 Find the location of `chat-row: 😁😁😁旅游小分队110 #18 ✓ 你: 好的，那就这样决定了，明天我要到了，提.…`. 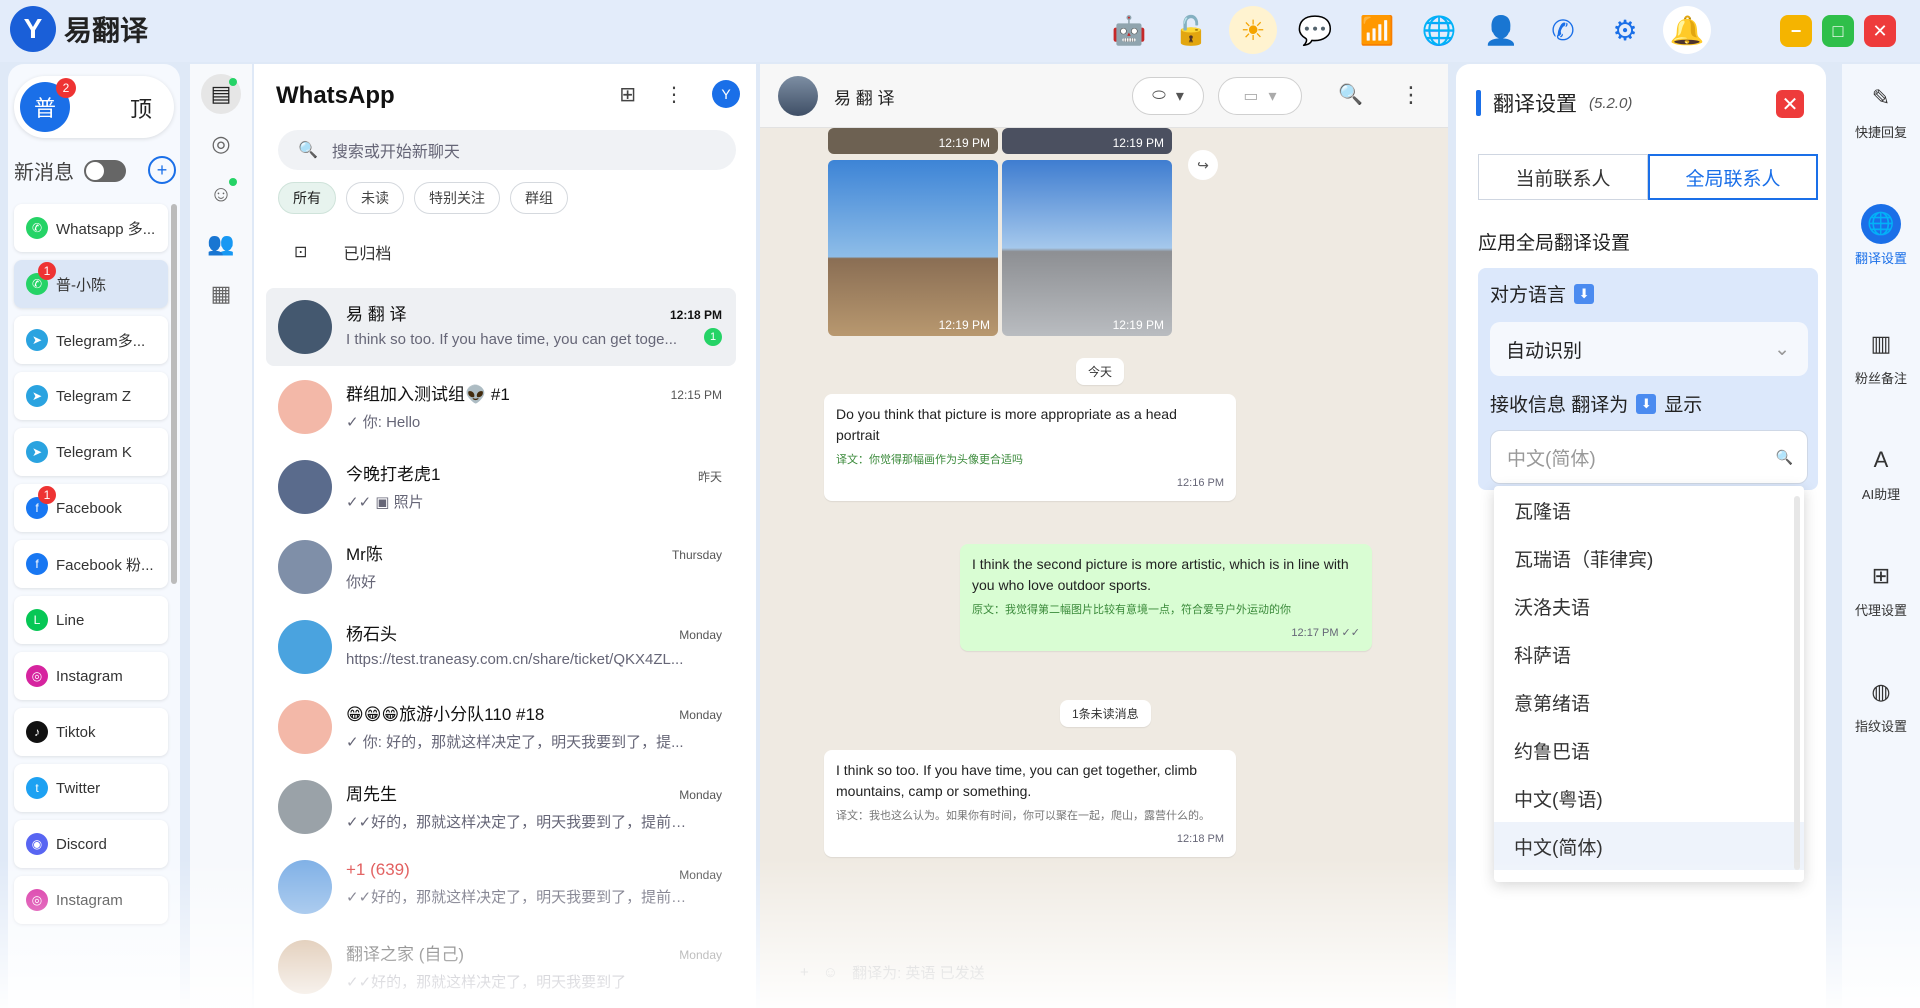

chat-row: 😁😁😁旅游小分队110 #18 ✓ 你: 好的，那就这样决定了，明天我要到了，提.… is located at coordinates (501, 727).